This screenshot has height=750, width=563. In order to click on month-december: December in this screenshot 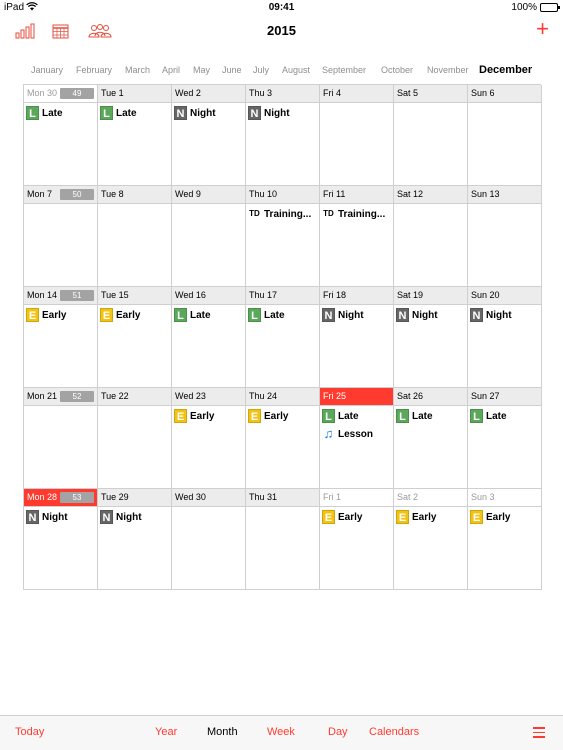, I will do `click(505, 70)`.